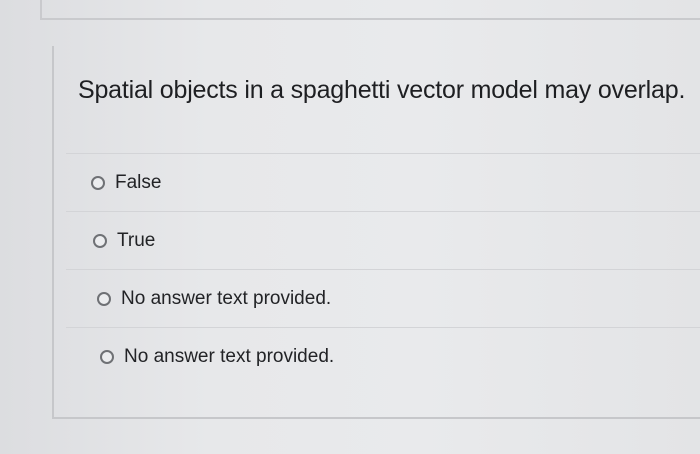 Image resolution: width=700 pixels, height=454 pixels. I want to click on option-false: False, so click(383, 182).